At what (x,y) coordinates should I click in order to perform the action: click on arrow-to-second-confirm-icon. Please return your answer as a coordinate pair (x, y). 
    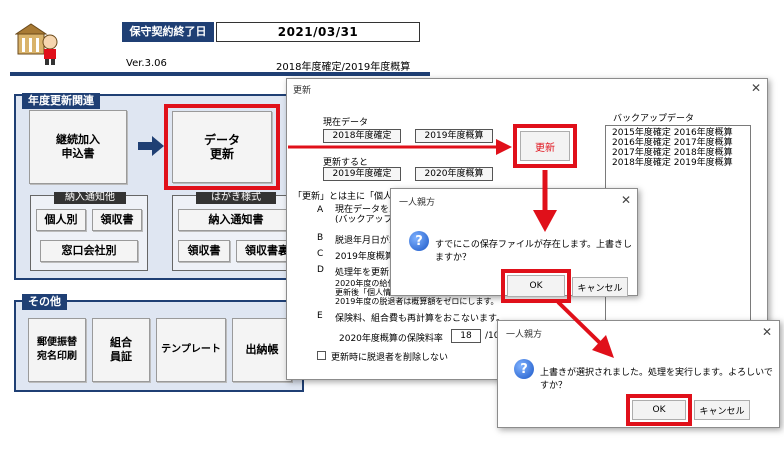
    Looking at the image, I should click on (585, 329).